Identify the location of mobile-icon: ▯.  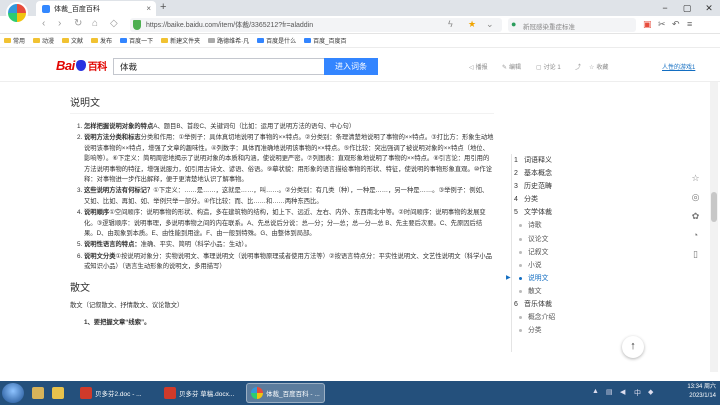
(695, 254).